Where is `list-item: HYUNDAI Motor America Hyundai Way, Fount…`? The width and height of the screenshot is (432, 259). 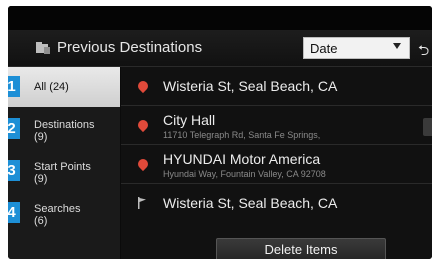
list-item: HYUNDAI Motor America Hyundai Way, Fount… is located at coordinates (276, 164).